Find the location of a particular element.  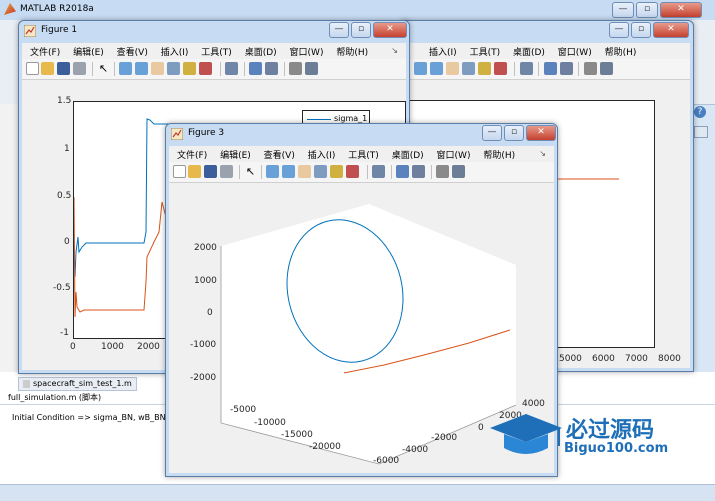

fig1-menu-insert: 插入(I) is located at coordinates (175, 50).